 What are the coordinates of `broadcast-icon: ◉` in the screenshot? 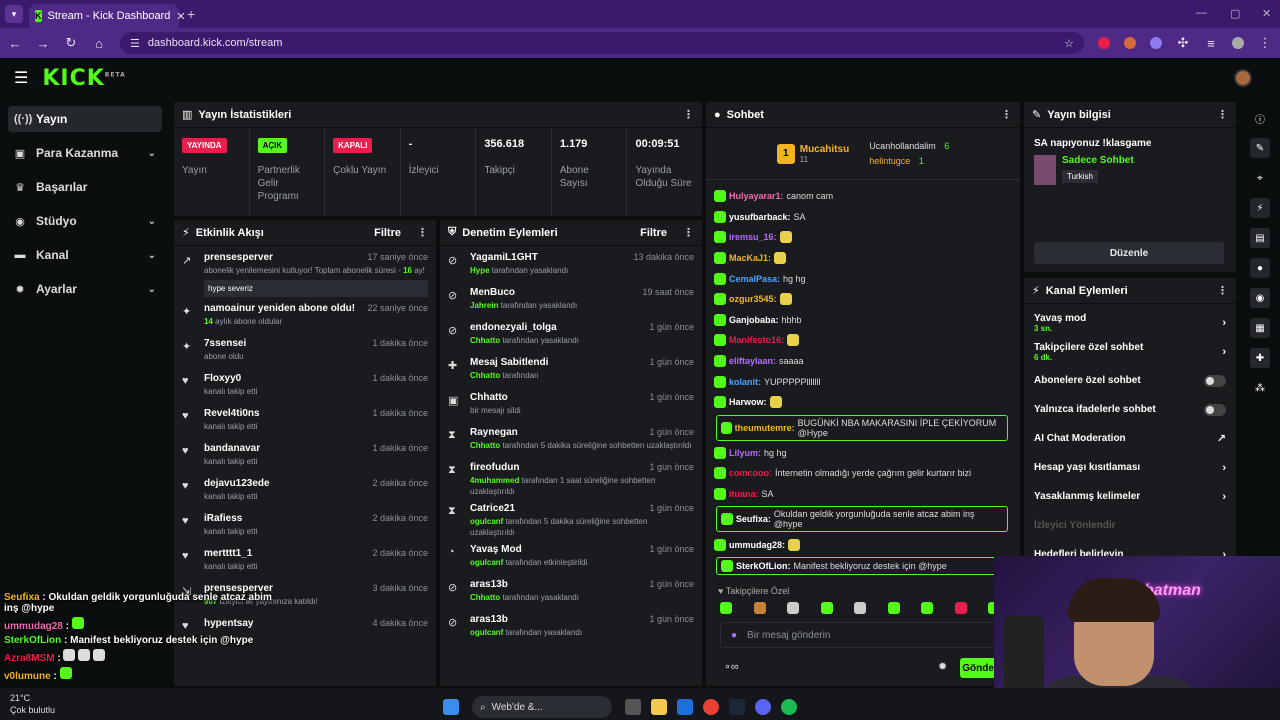 It's located at (1260, 298).